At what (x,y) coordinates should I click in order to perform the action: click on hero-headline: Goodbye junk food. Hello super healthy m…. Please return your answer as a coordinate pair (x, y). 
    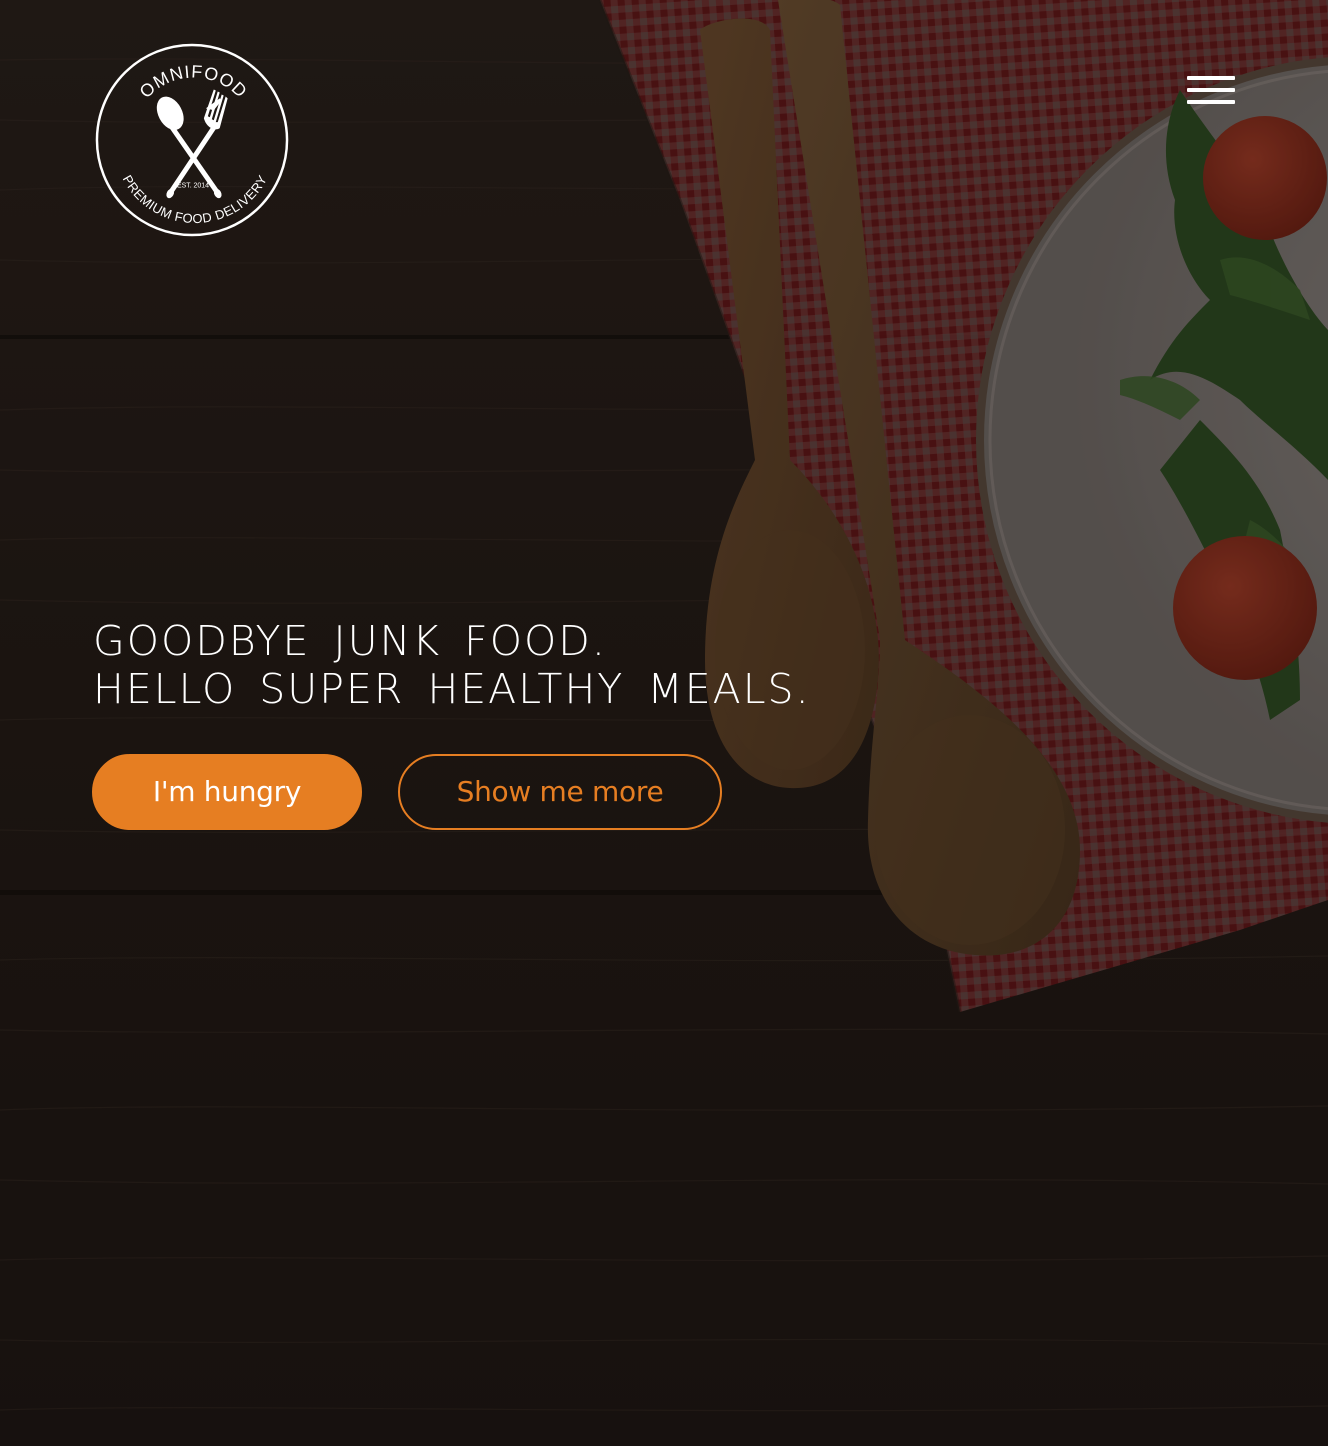
    Looking at the image, I should click on (452, 665).